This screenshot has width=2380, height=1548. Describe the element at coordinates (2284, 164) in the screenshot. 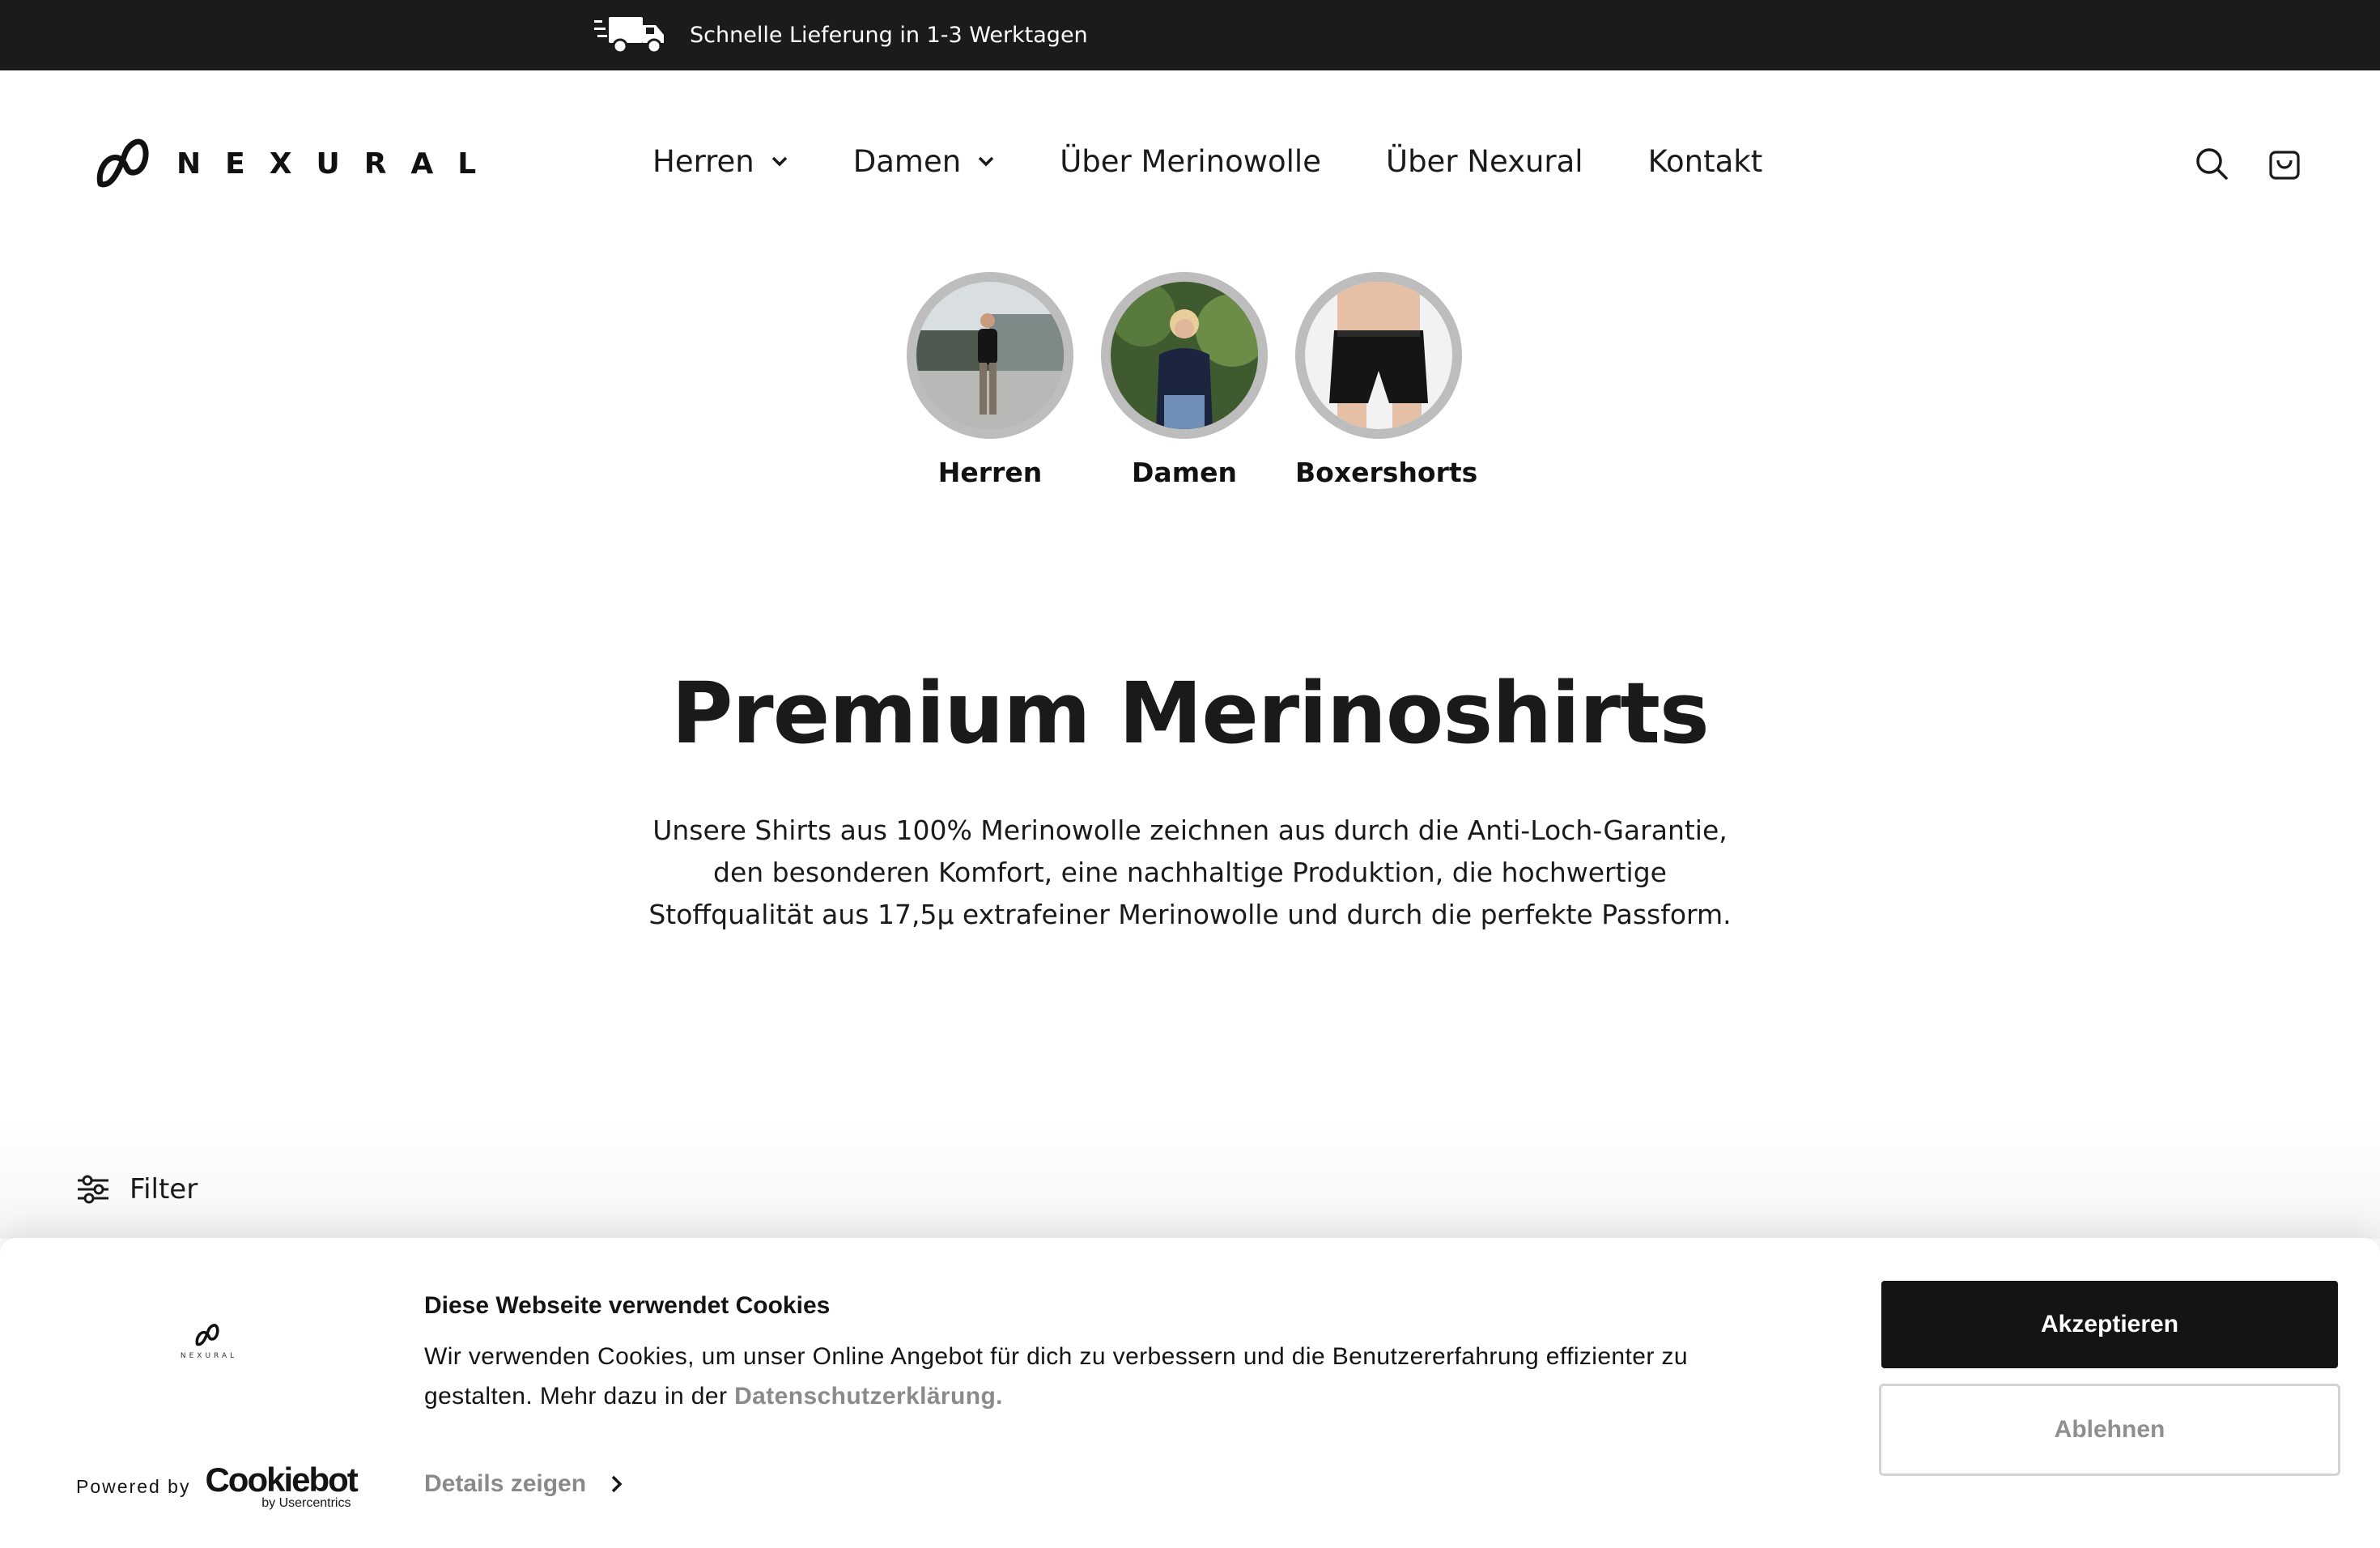

I see `cart-icon` at that location.